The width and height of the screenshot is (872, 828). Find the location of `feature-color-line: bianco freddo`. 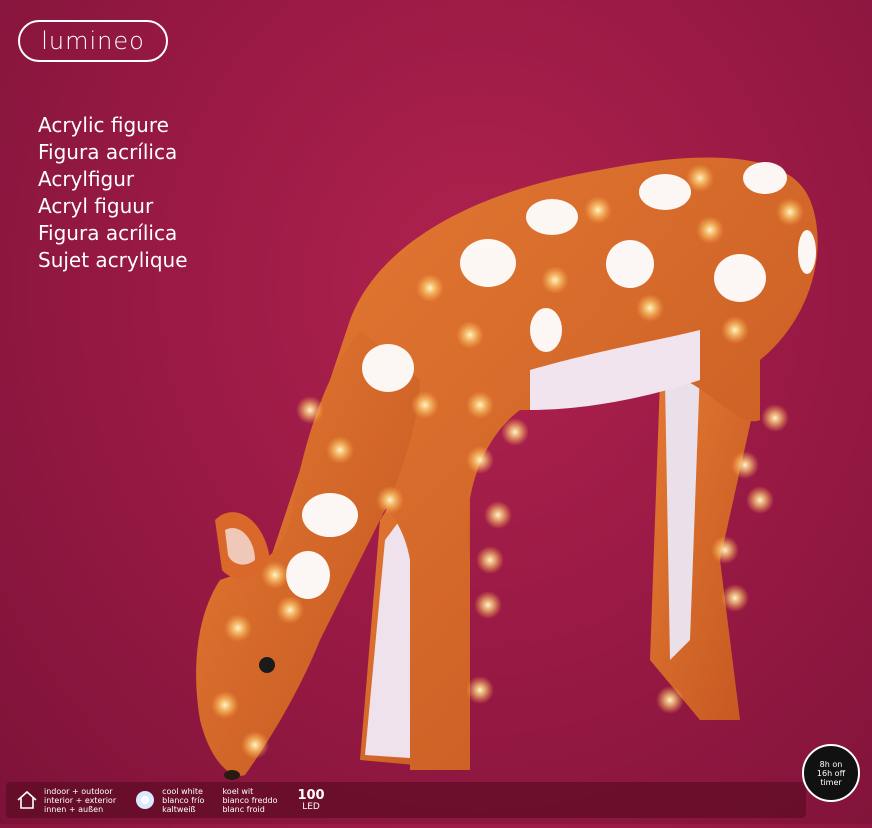

feature-color-line: bianco freddo is located at coordinates (250, 800).